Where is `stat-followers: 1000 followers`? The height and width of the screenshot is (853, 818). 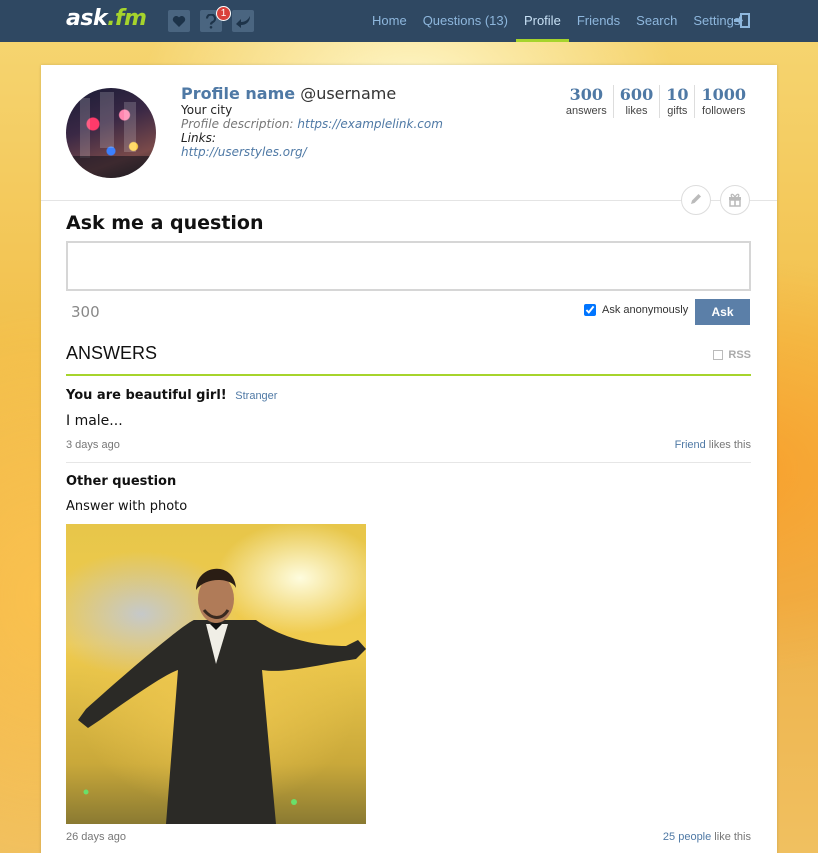
stat-followers: 1000 followers is located at coordinates (723, 101).